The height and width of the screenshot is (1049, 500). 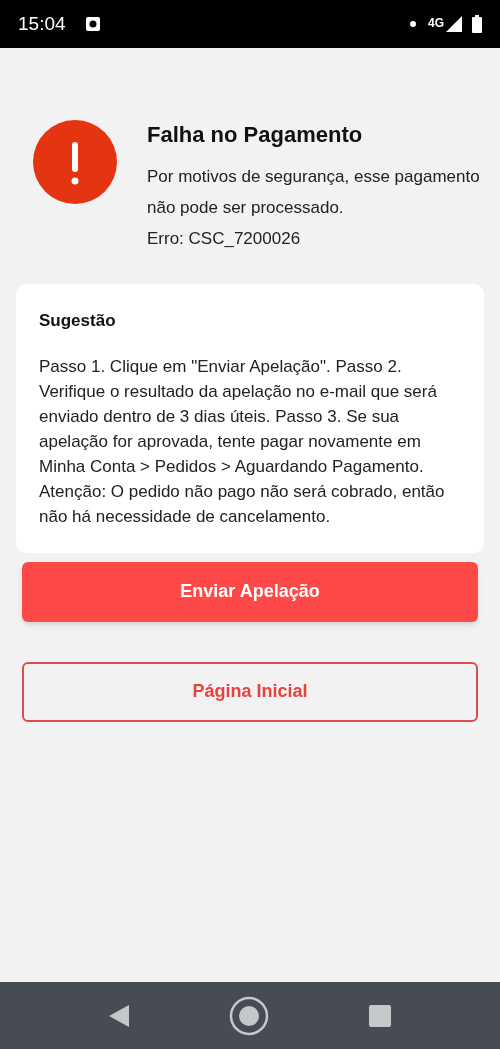 What do you see at coordinates (92, 24) in the screenshot?
I see `camera-icon` at bounding box center [92, 24].